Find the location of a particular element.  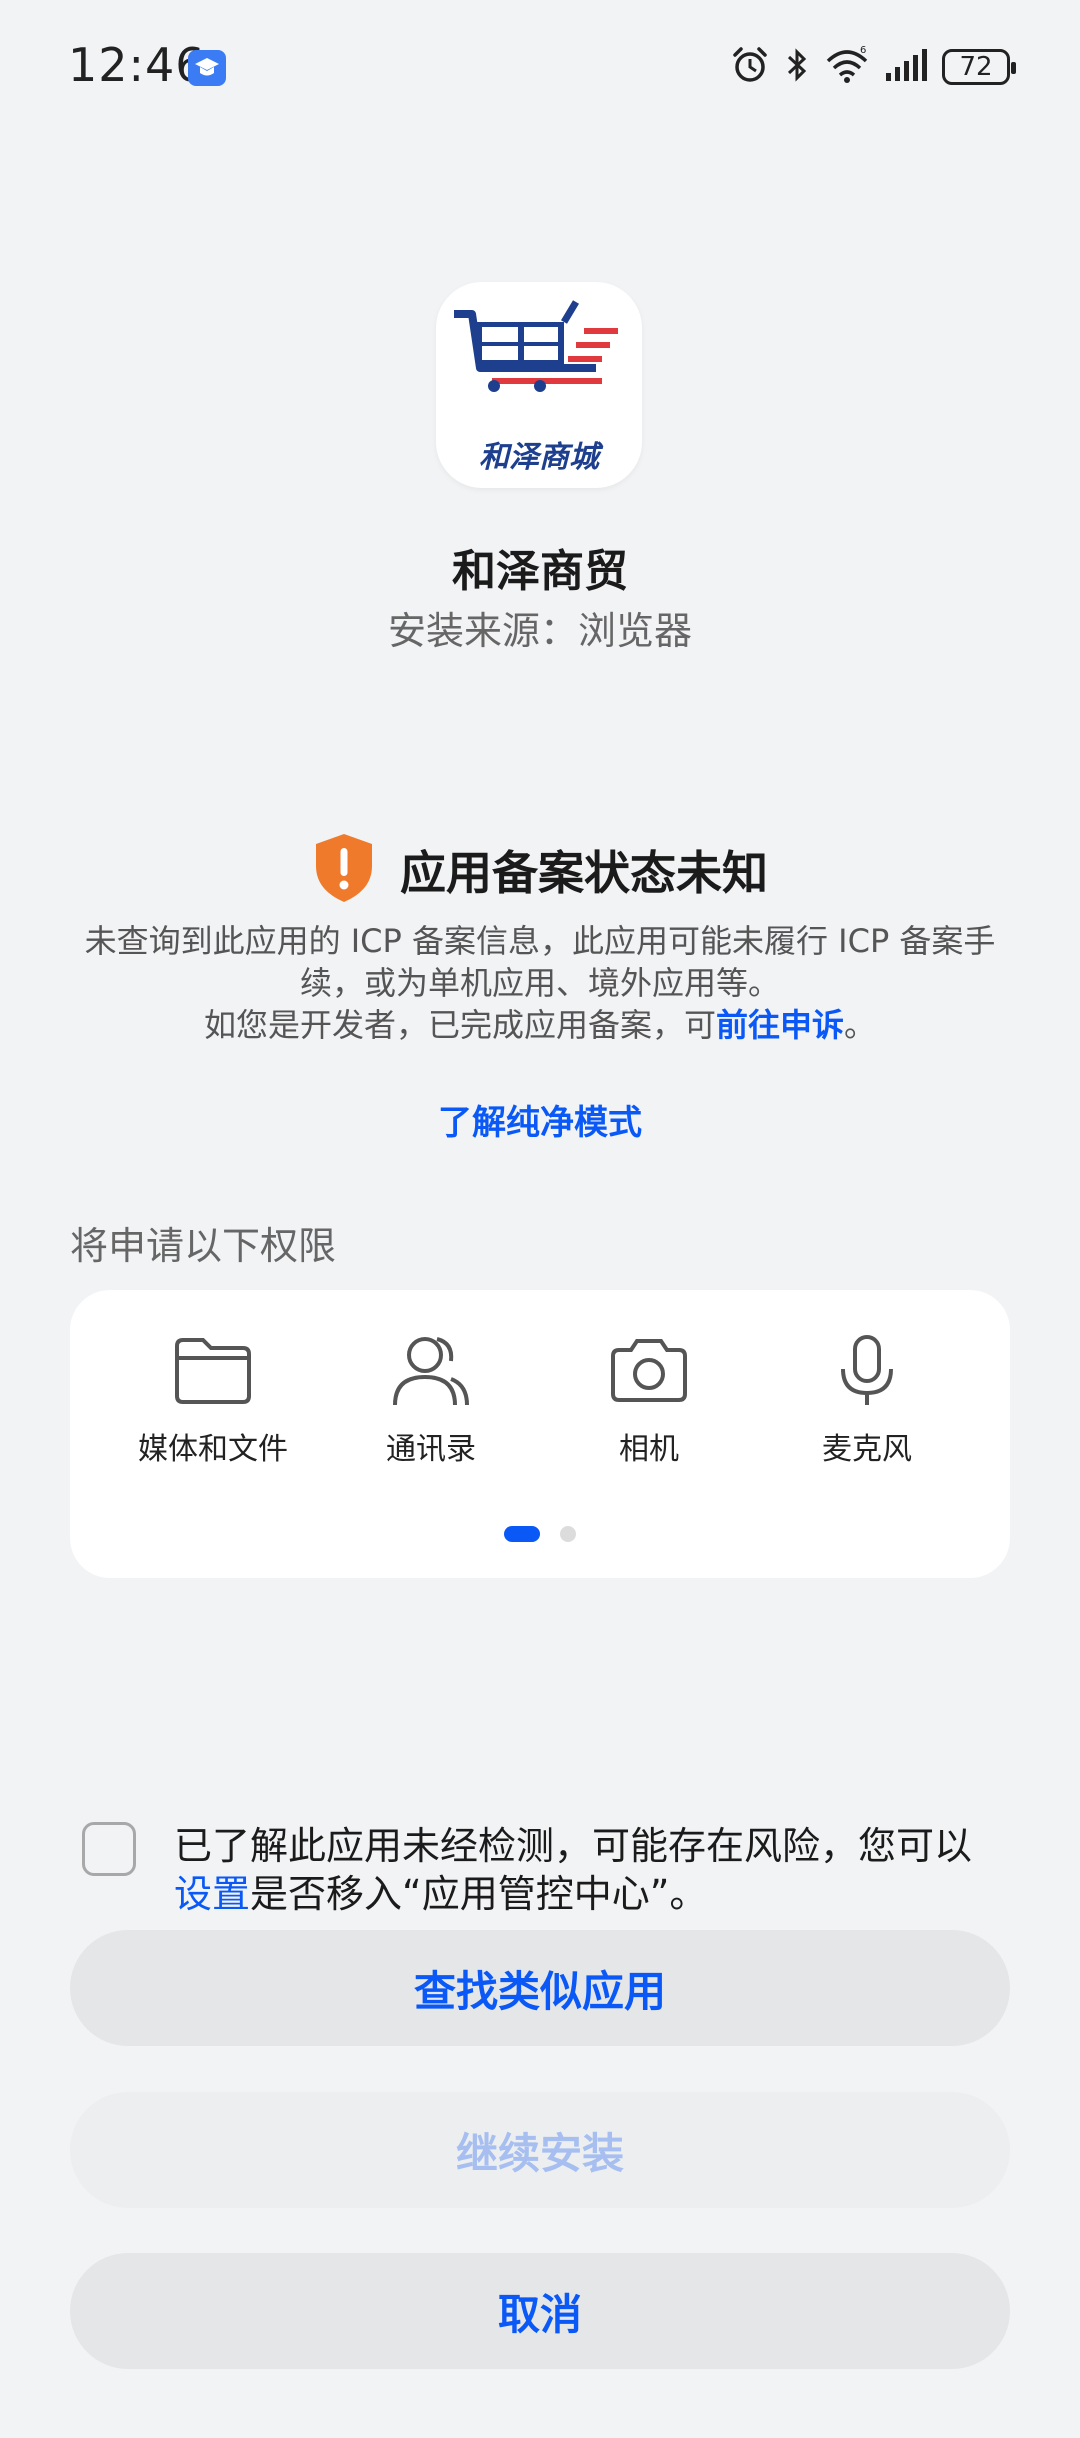

install-source: 安装来源：浏览器 is located at coordinates (539, 631).